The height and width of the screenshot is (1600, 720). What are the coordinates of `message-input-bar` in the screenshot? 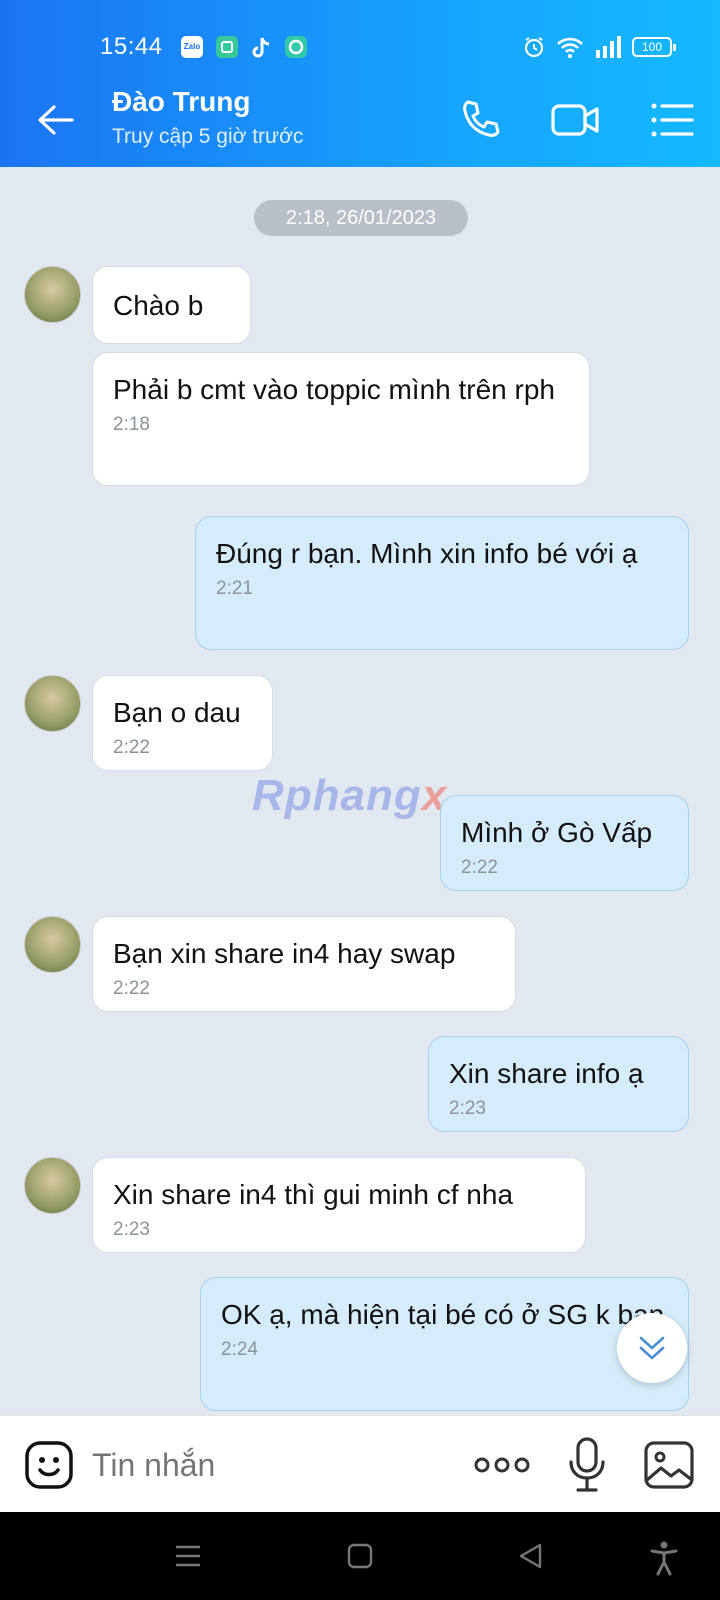 It's located at (360, 1463).